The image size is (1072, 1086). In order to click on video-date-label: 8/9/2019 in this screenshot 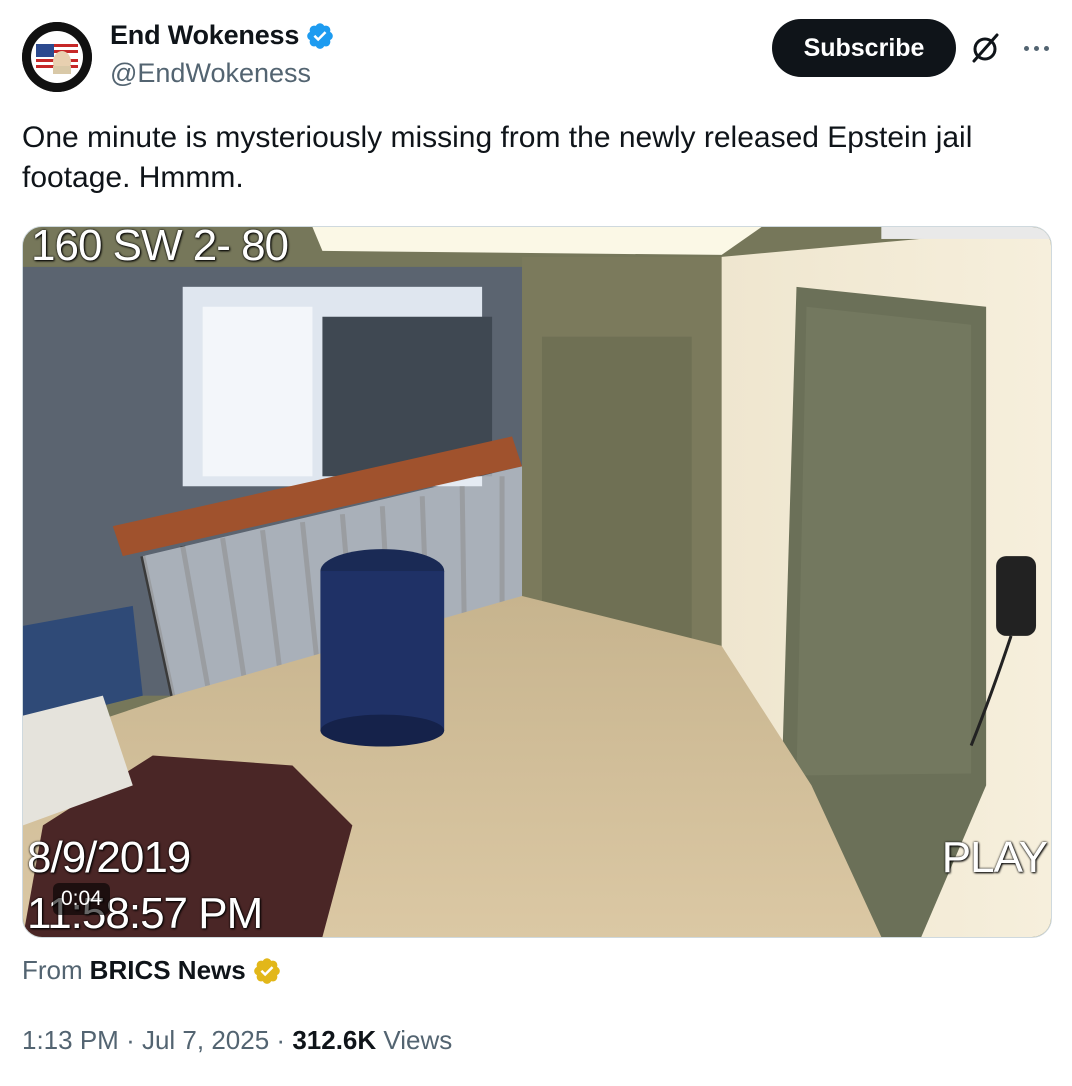, I will do `click(109, 857)`.